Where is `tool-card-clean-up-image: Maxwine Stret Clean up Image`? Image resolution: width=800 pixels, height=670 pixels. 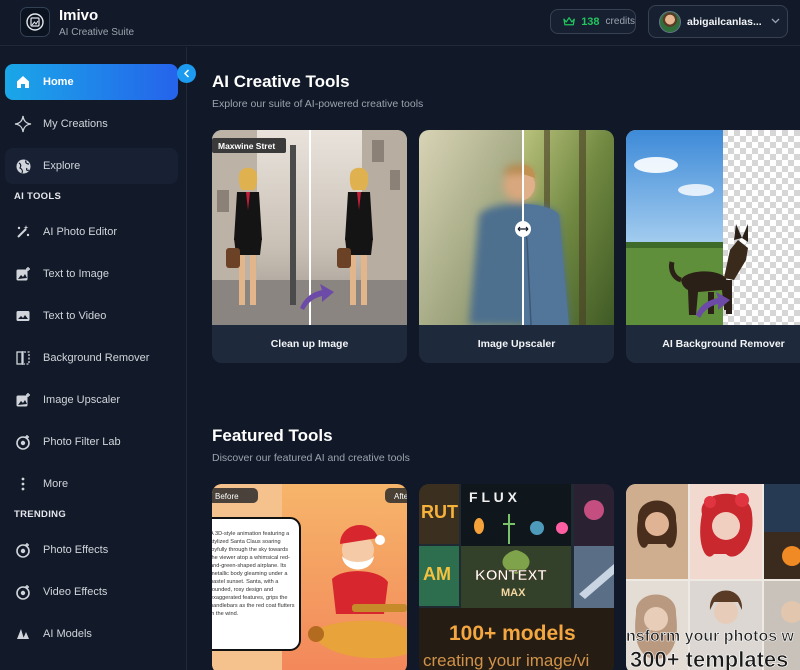
tool-card-clean-up-image: Maxwine Stret Clean up Image is located at coordinates (309, 246).